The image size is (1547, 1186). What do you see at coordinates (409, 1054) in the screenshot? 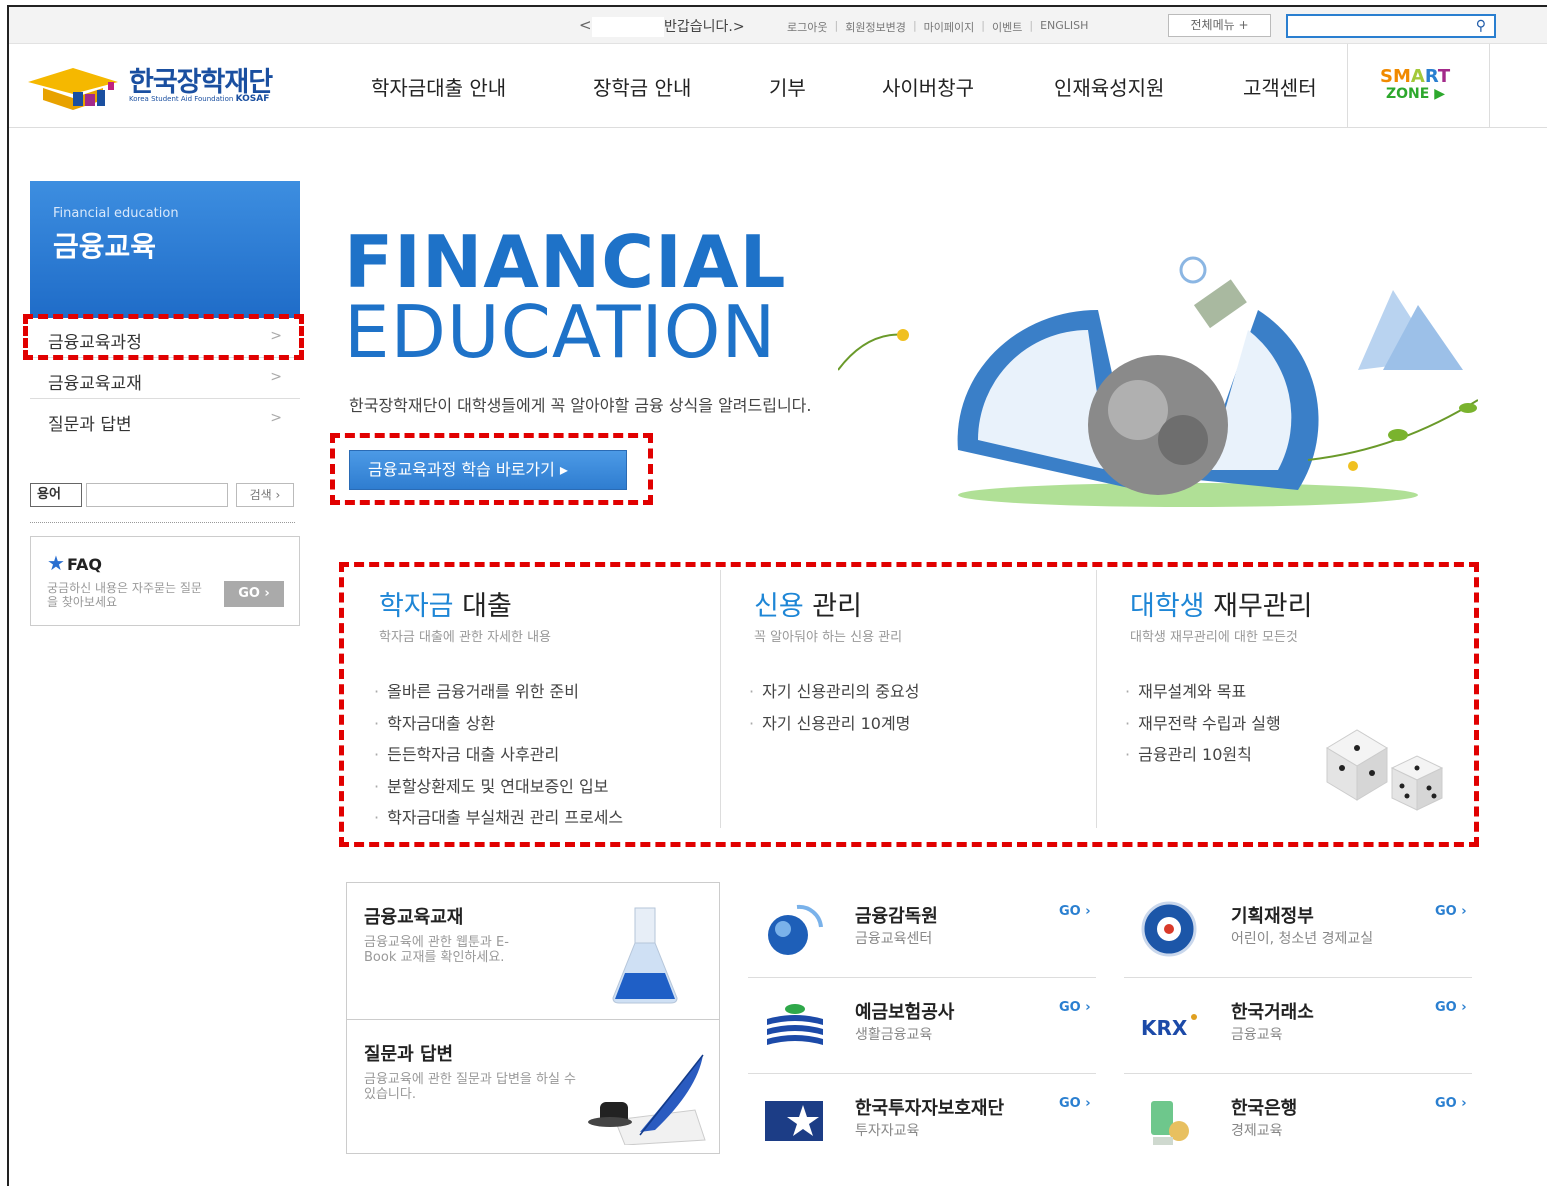
I see `box-title: 질문과 답변` at bounding box center [409, 1054].